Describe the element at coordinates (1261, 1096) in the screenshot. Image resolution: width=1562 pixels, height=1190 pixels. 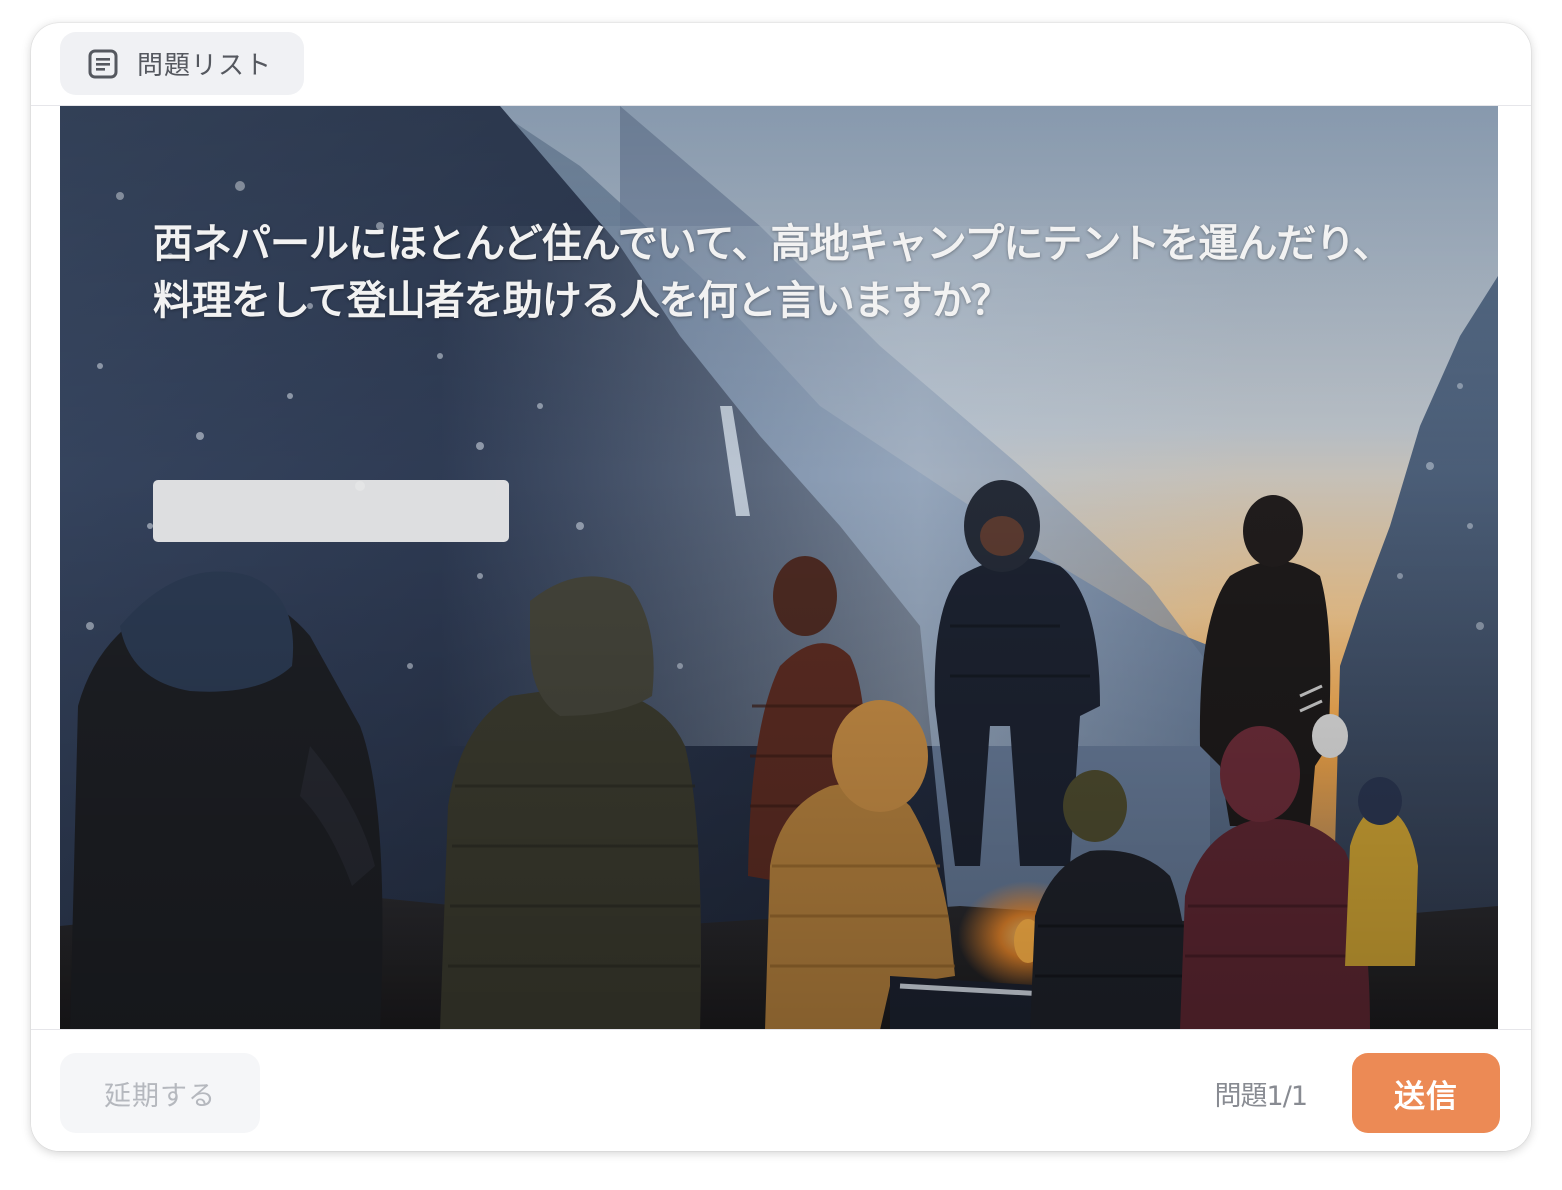
I see `question-counter: 問題1/1` at that location.